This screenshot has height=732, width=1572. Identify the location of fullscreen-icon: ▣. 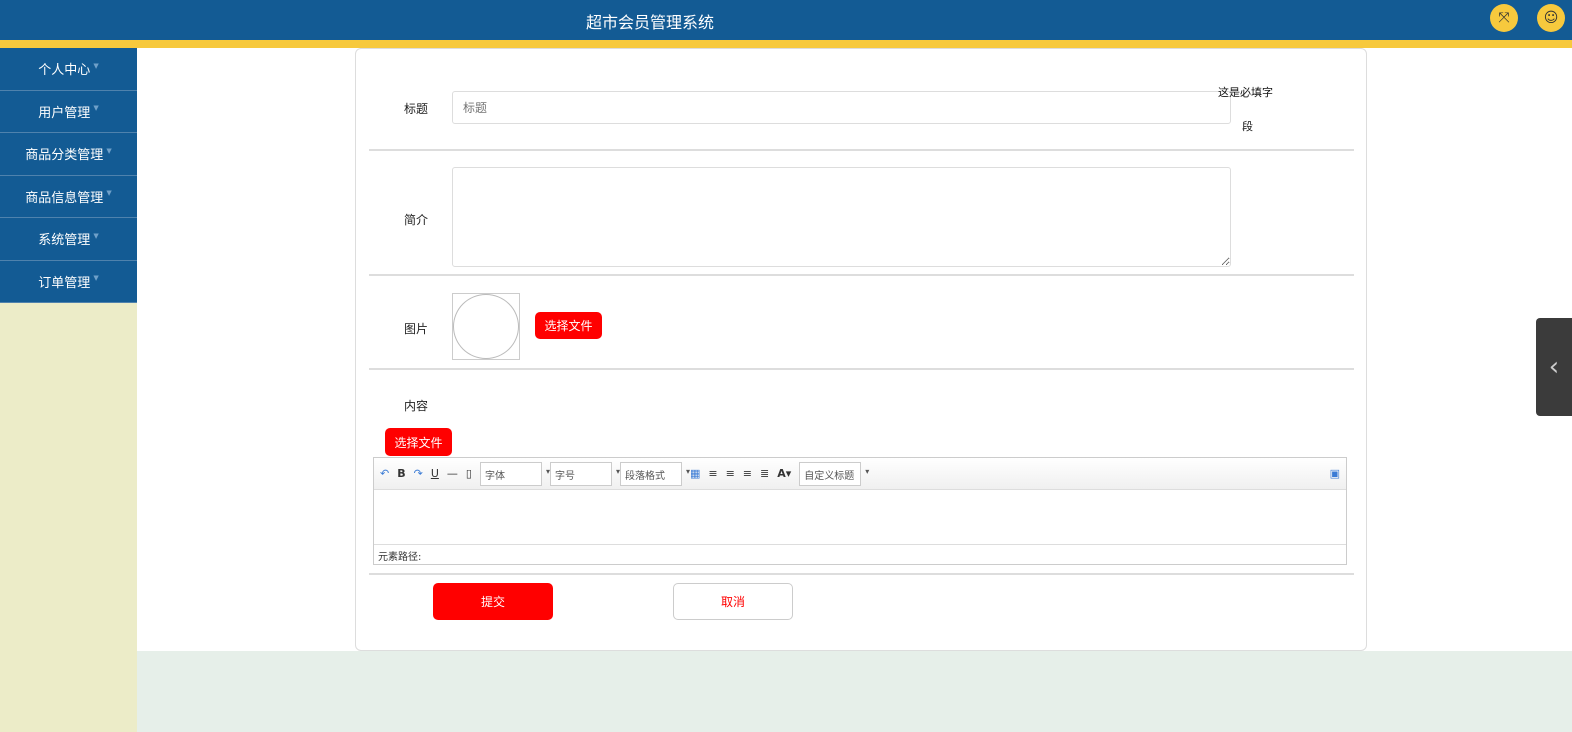
(1335, 473).